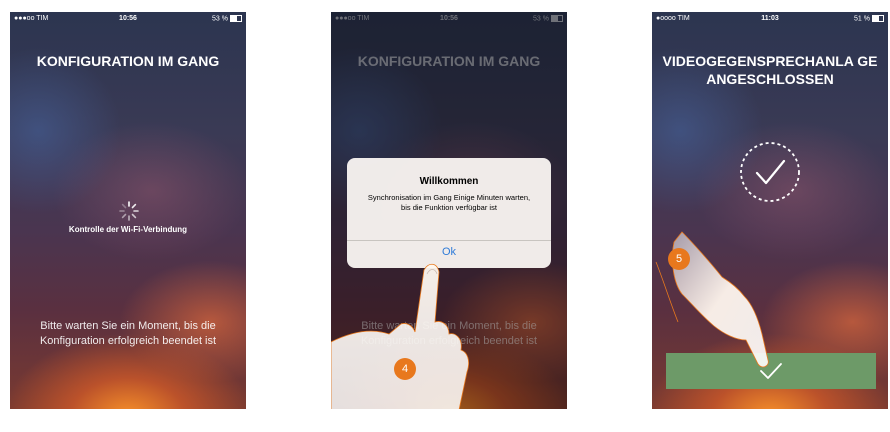 Image resolution: width=890 pixels, height=432 pixels. Describe the element at coordinates (862, 19) in the screenshot. I see `battery-percent: 51 %` at that location.